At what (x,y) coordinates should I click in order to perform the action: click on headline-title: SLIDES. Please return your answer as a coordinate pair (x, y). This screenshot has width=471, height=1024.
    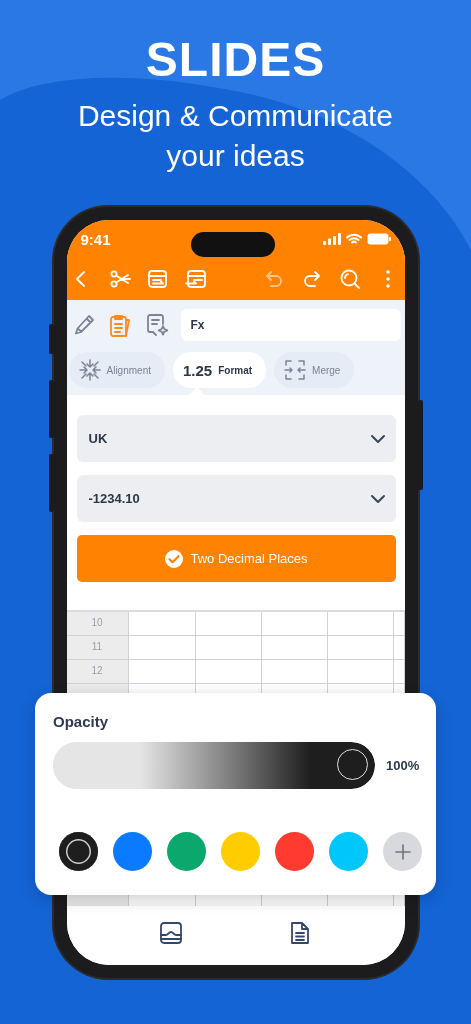
    Looking at the image, I should click on (235, 60).